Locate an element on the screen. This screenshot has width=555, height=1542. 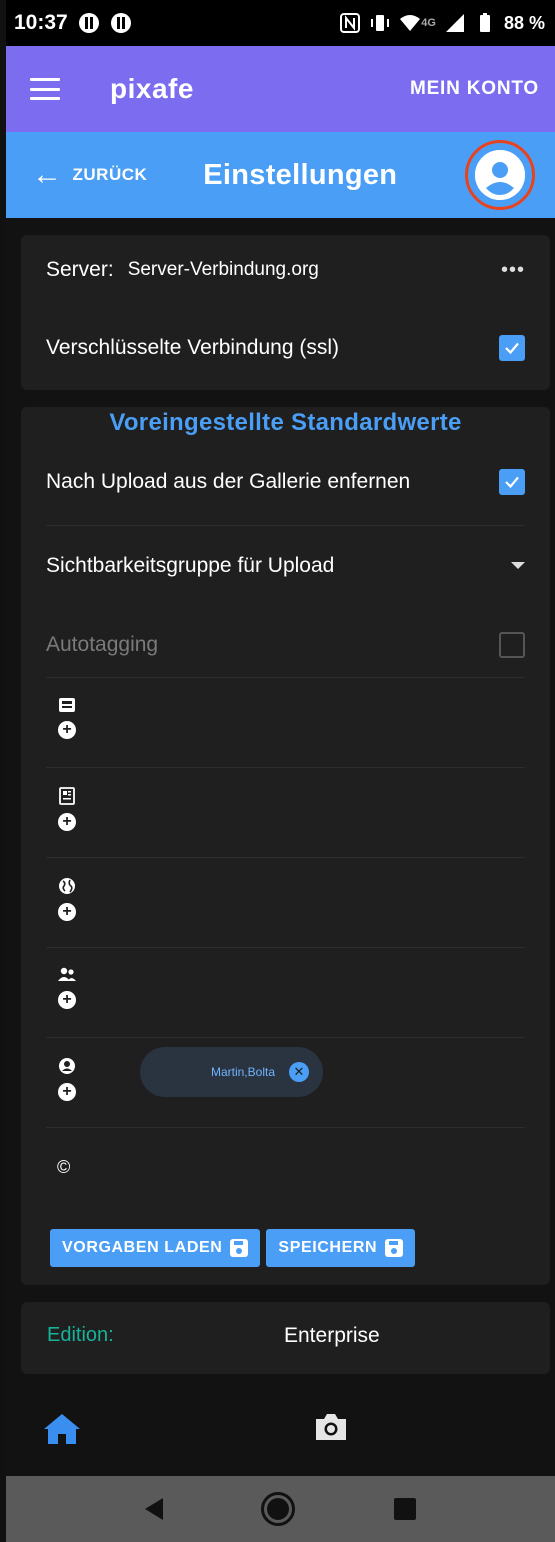
edition-card: Edition: Enterprise is located at coordinates (285, 1338).